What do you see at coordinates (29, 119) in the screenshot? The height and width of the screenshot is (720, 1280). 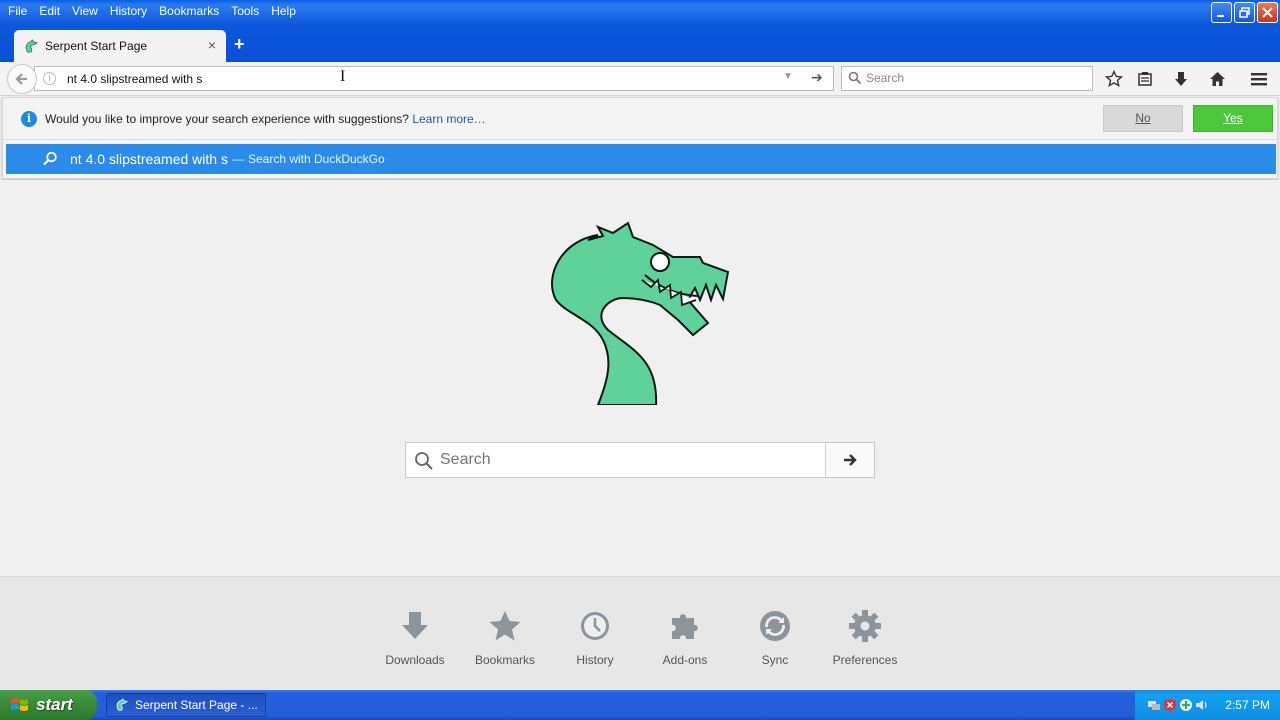 I see `info-icon: i` at bounding box center [29, 119].